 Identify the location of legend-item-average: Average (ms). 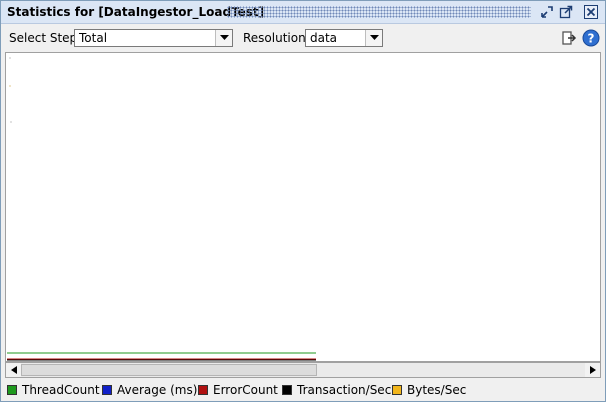
(149, 390).